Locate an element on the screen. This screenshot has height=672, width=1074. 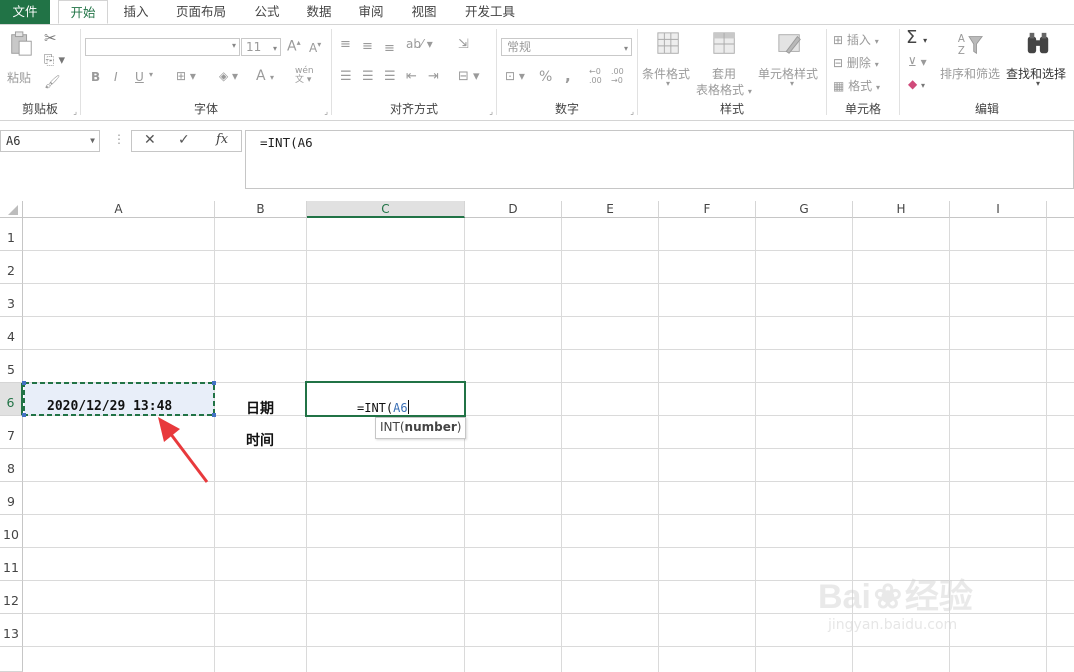
wrap-text-icon: ⇲ is located at coordinates (463, 44).